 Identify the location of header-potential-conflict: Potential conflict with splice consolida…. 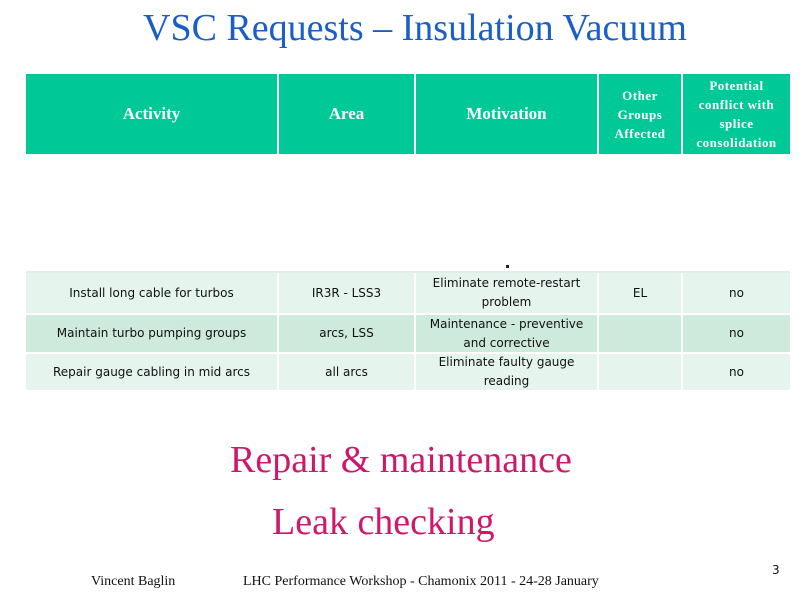
(736, 114).